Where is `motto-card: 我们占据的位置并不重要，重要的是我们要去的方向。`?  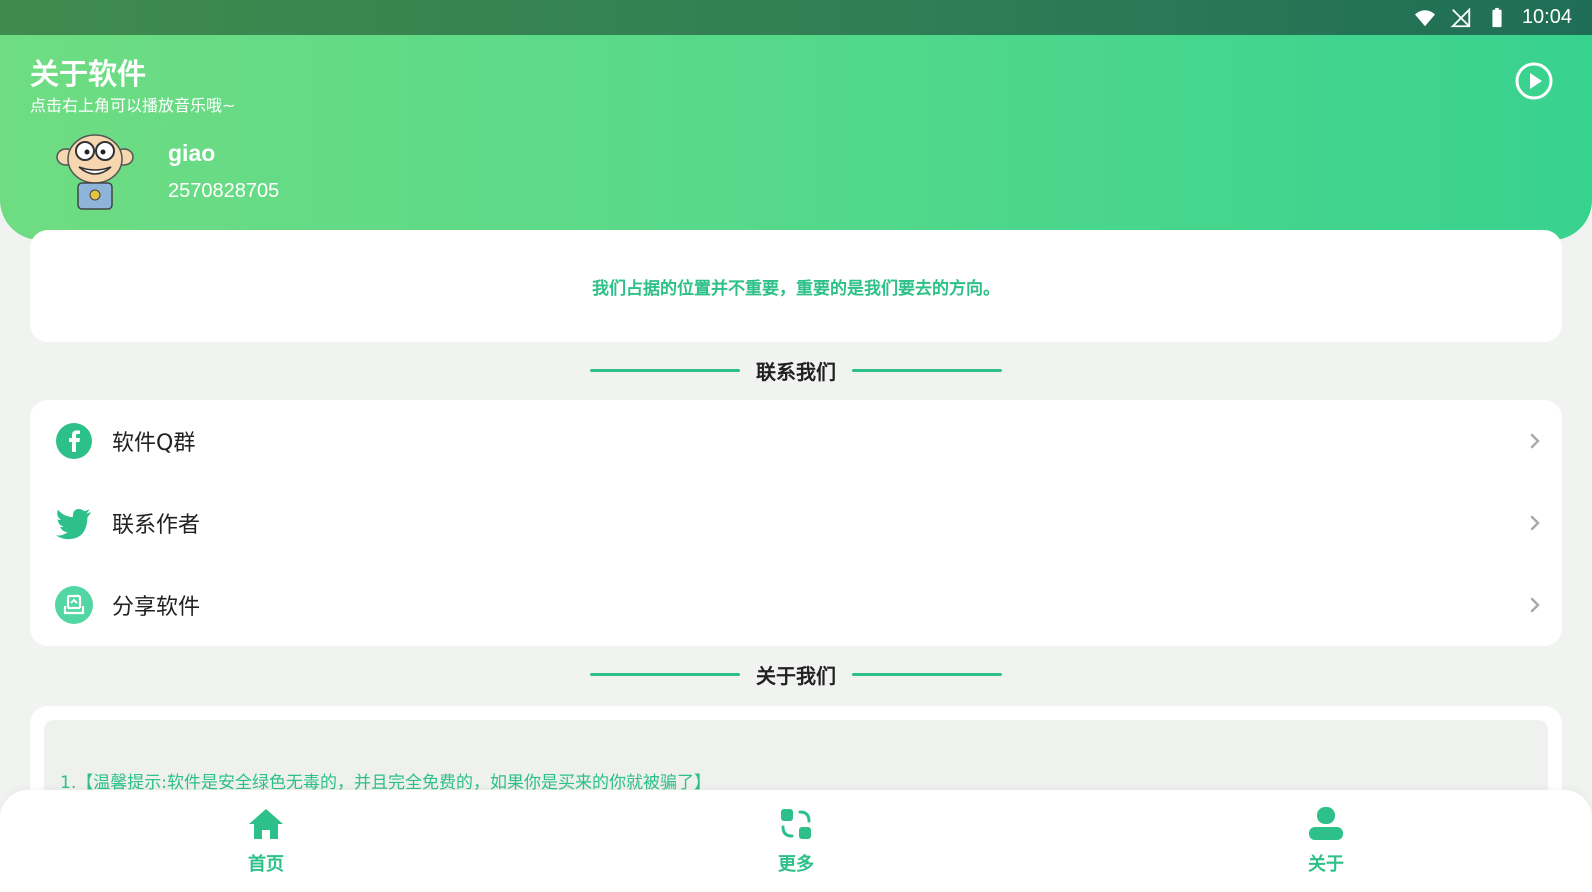
motto-card: 我们占据的位置并不重要，重要的是我们要去的方向。 is located at coordinates (796, 286).